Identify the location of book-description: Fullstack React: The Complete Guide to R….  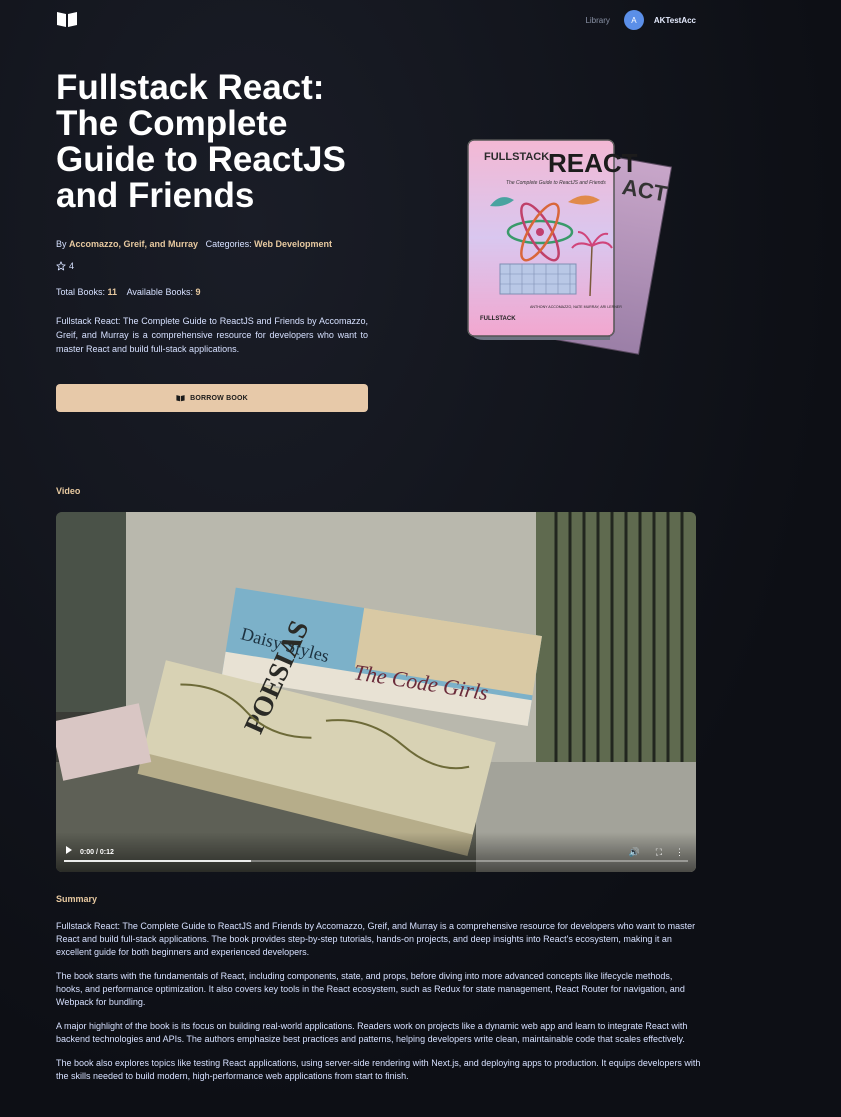
(212, 335).